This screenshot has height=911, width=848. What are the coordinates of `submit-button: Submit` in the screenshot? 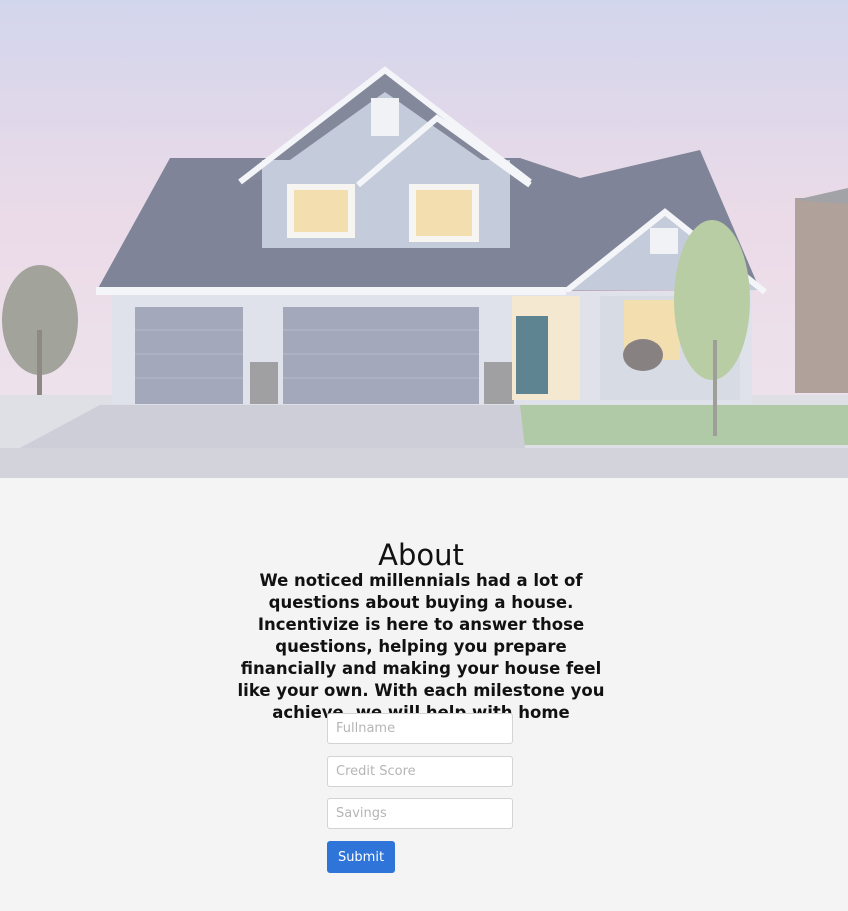 It's located at (361, 857).